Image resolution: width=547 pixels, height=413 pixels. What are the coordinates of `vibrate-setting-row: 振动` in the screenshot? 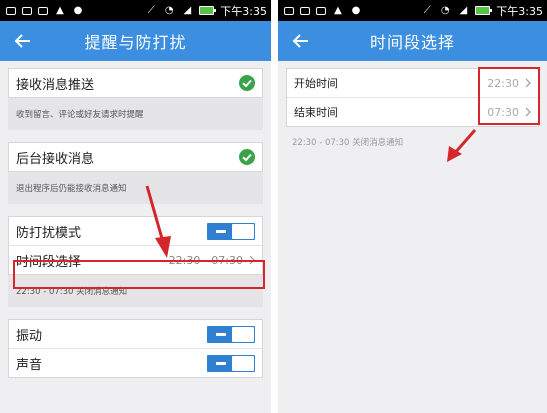 It's located at (135, 334).